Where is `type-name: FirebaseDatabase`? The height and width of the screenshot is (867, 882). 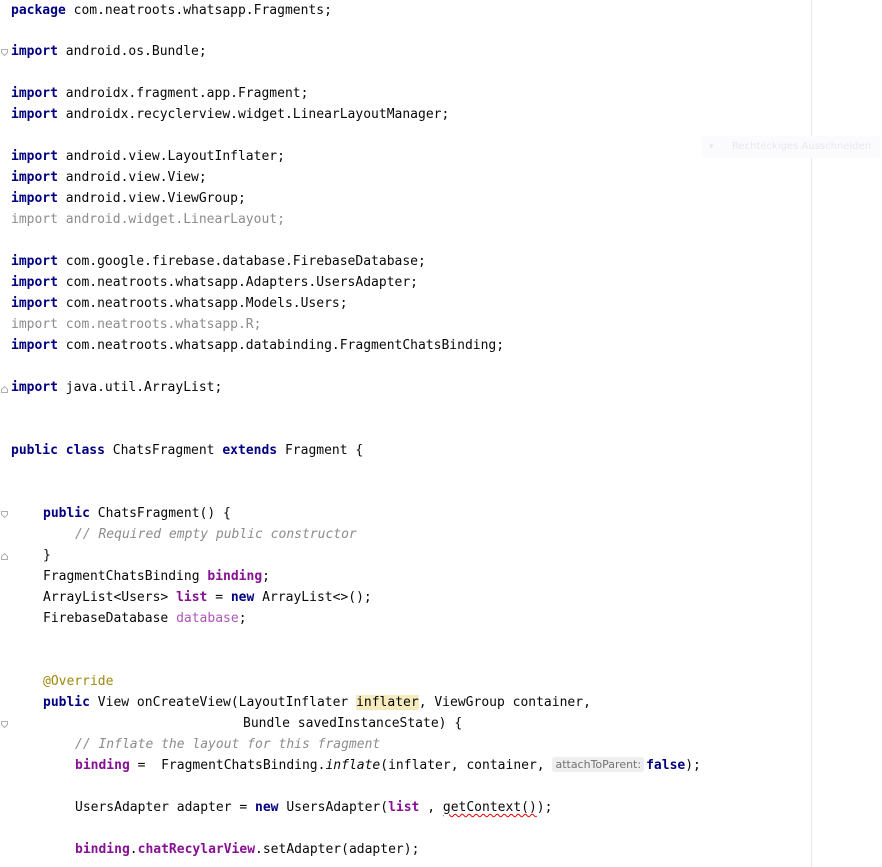 type-name: FirebaseDatabase is located at coordinates (110, 618).